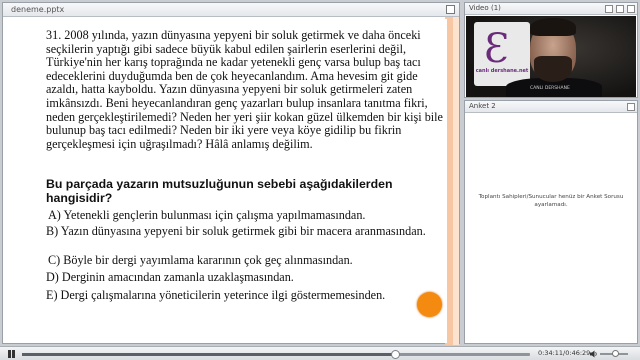 Image resolution: width=640 pixels, height=360 pixels. What do you see at coordinates (502, 71) in the screenshot?
I see `logo-text: canlı dershane.net` at bounding box center [502, 71].